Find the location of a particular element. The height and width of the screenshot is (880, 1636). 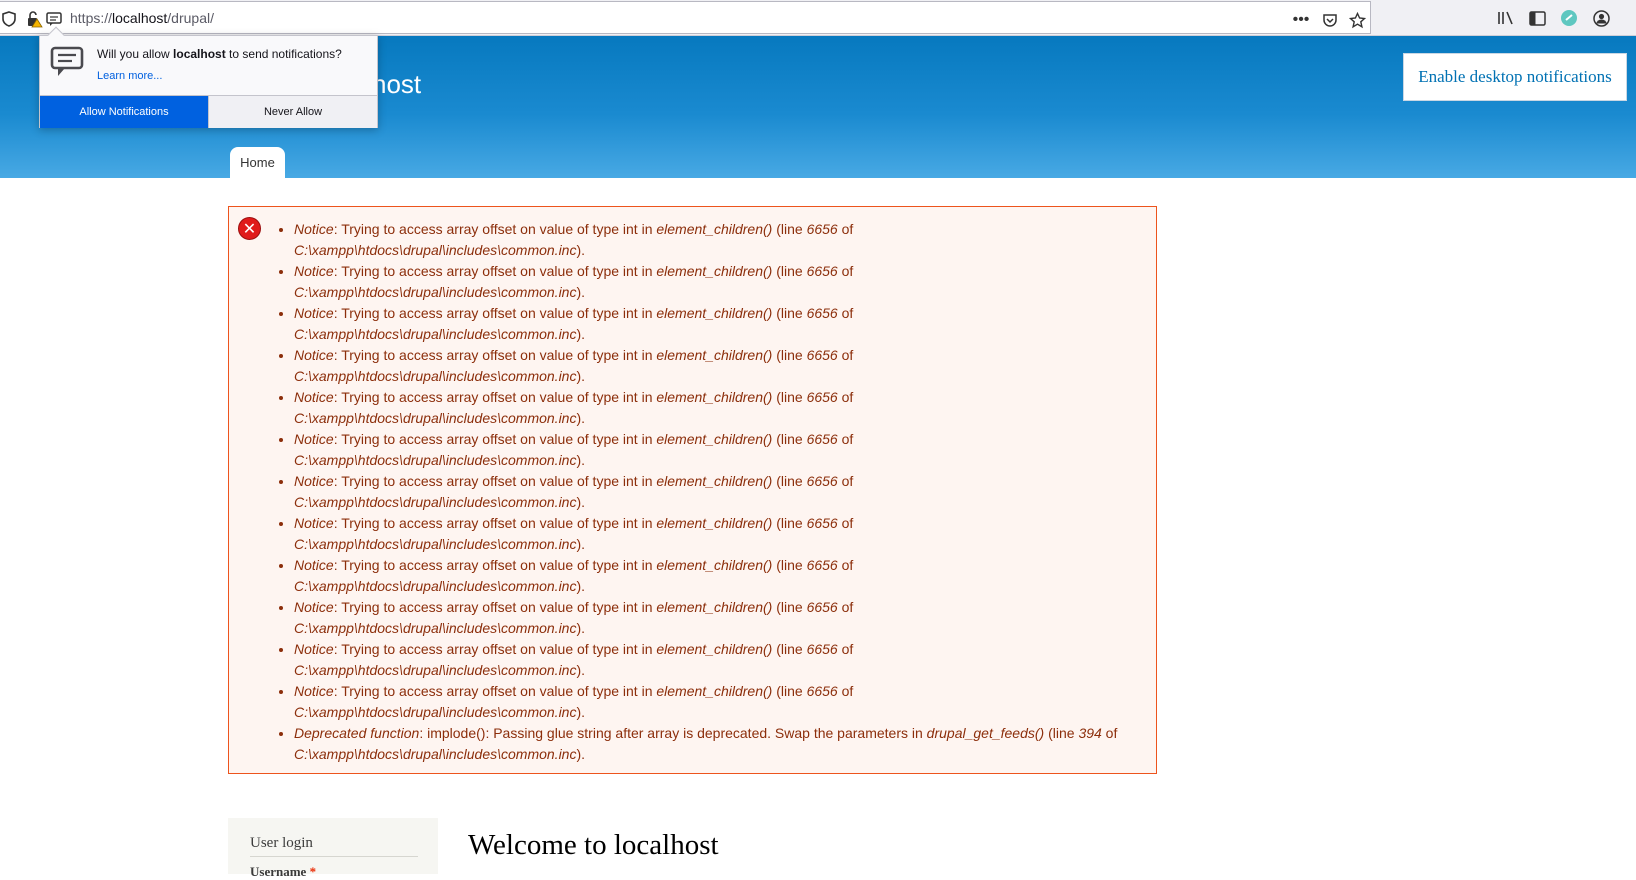

question-prefix: Will you allow is located at coordinates (135, 54).